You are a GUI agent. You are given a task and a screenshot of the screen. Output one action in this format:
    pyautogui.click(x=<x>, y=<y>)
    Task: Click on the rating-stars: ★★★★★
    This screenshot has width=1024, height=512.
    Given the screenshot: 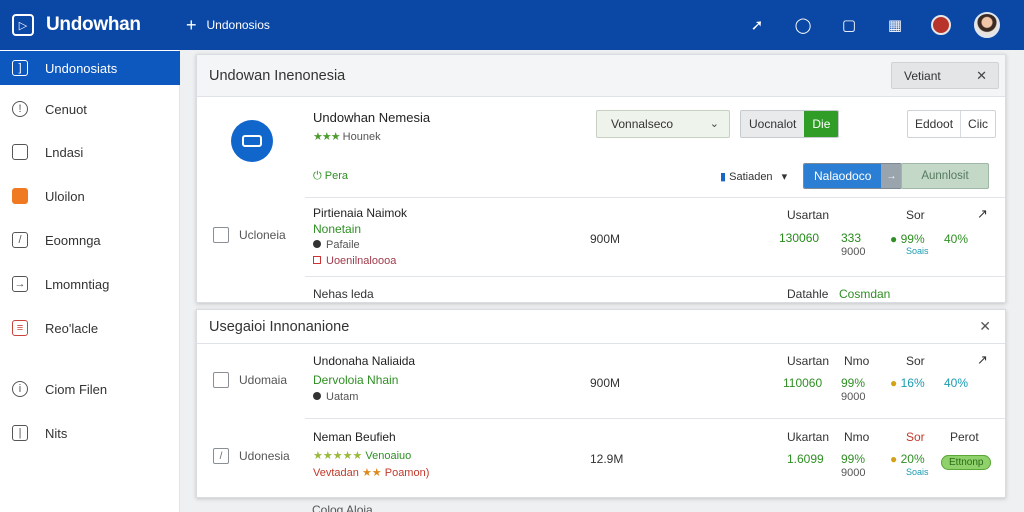 What is the action you would take?
    pyautogui.click(x=338, y=456)
    